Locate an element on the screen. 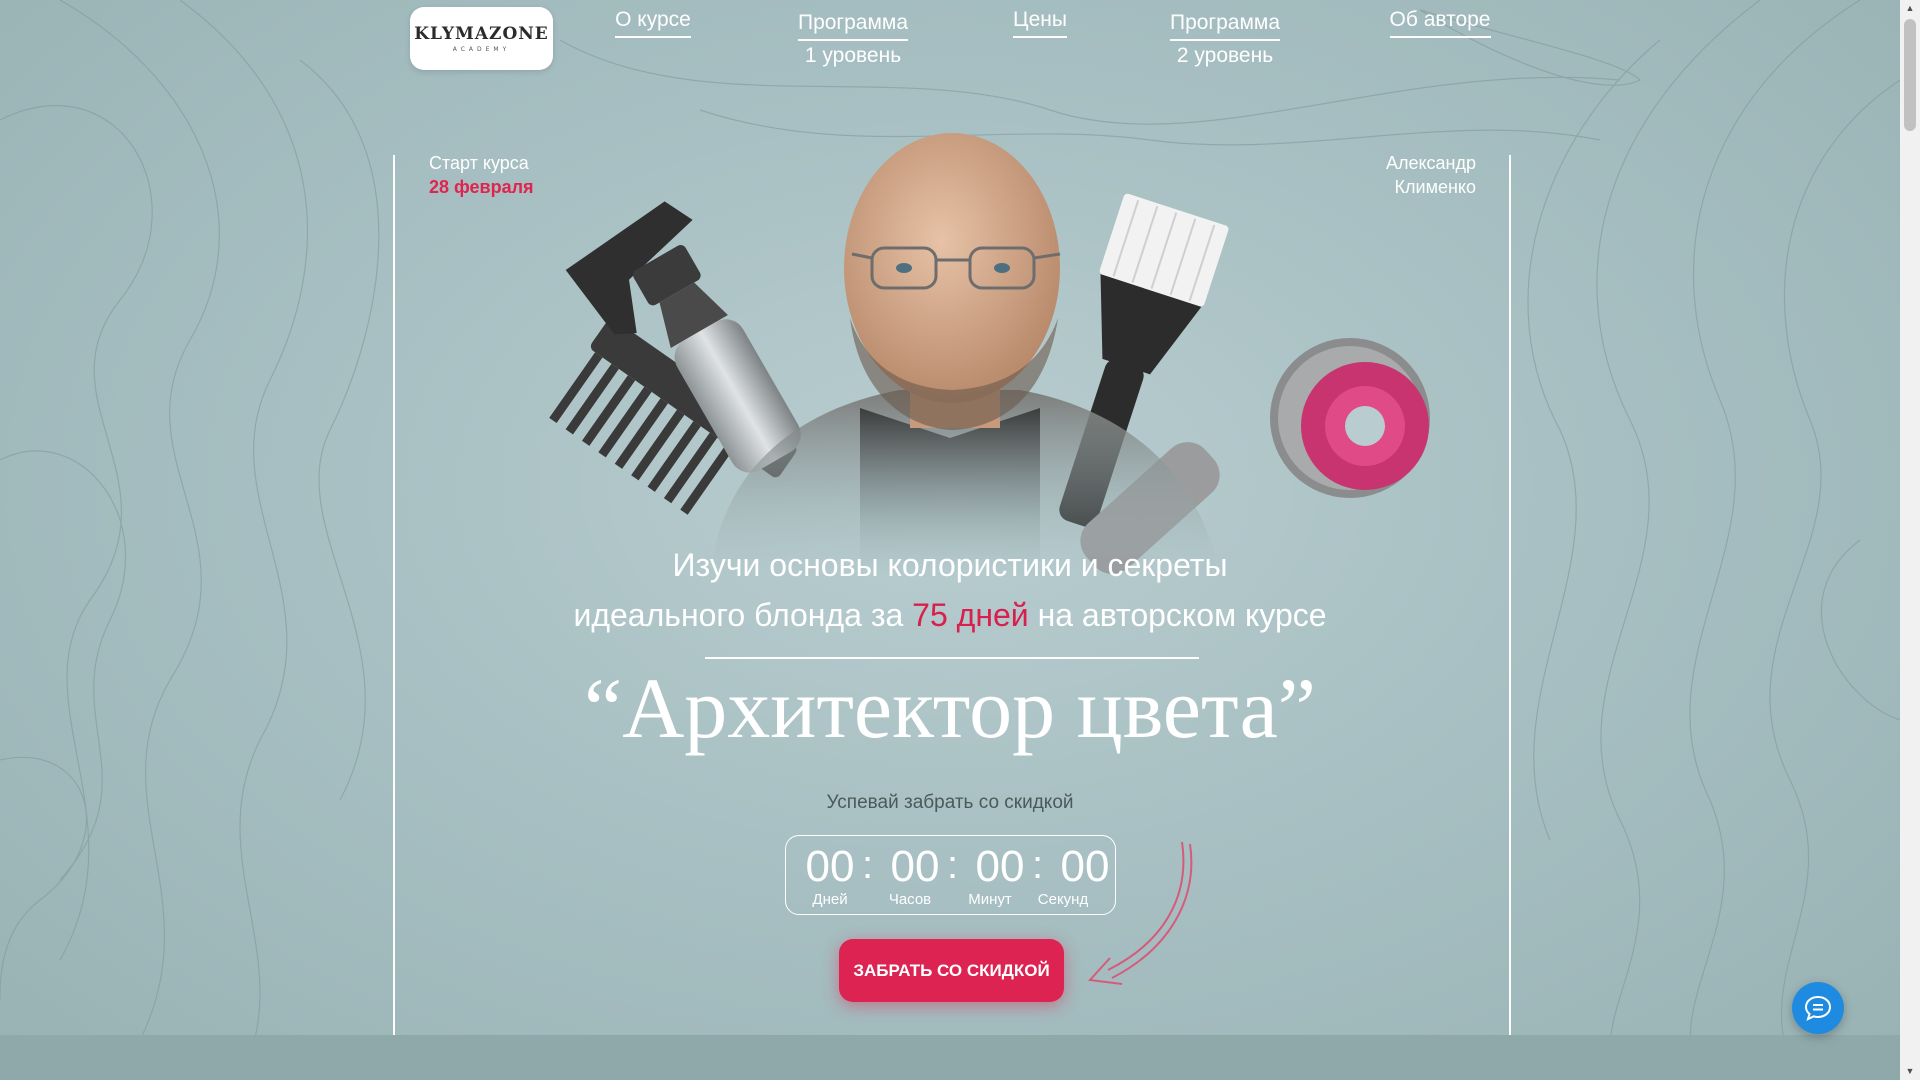  nav-program-level-2: Программа 2 уровень is located at coordinates (1225, 39).